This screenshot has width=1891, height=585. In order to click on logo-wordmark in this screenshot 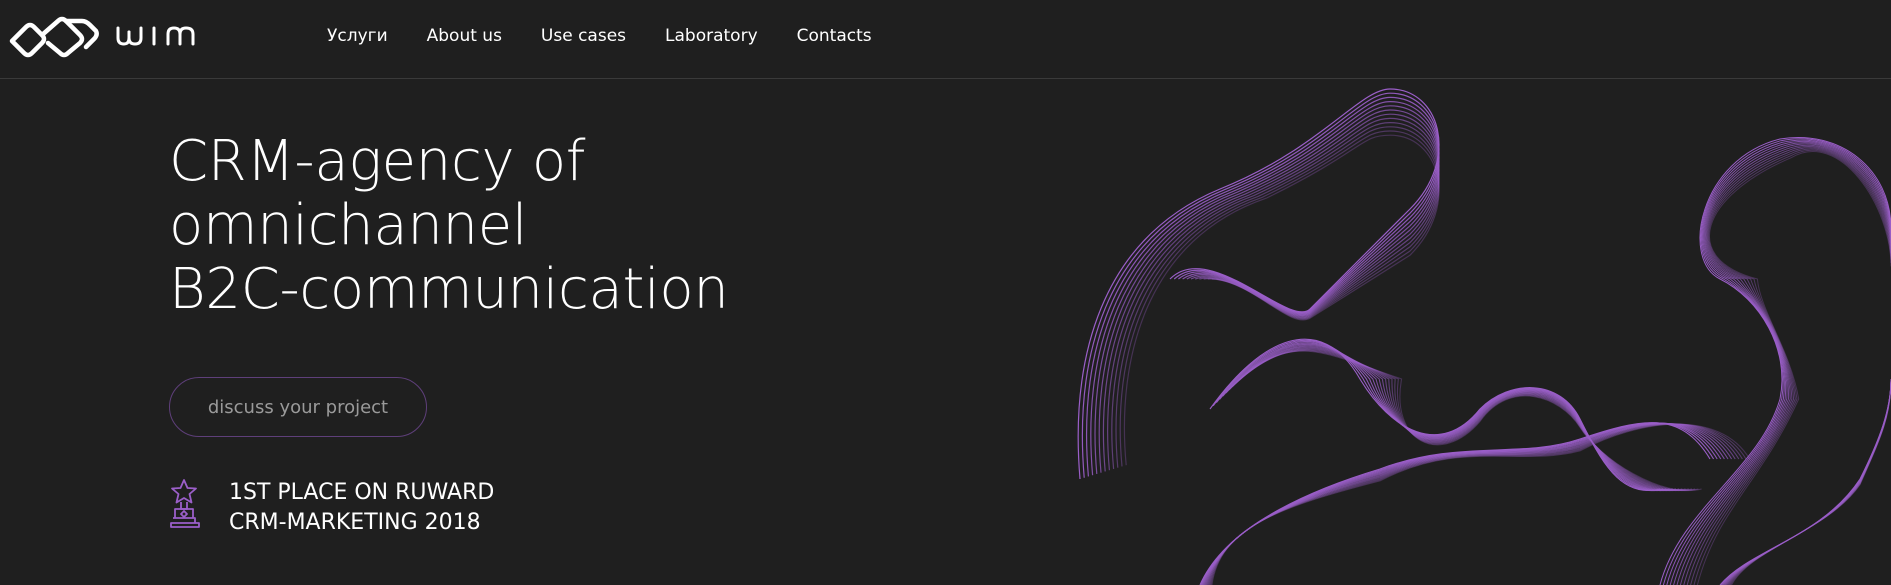, I will do `click(155, 36)`.